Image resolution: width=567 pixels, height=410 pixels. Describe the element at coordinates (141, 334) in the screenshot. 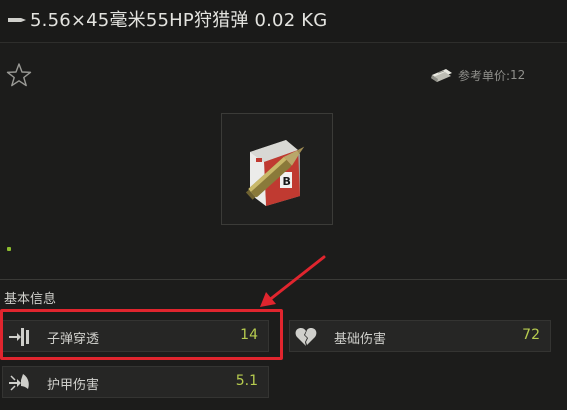

I see `annotation-highlight-box` at that location.